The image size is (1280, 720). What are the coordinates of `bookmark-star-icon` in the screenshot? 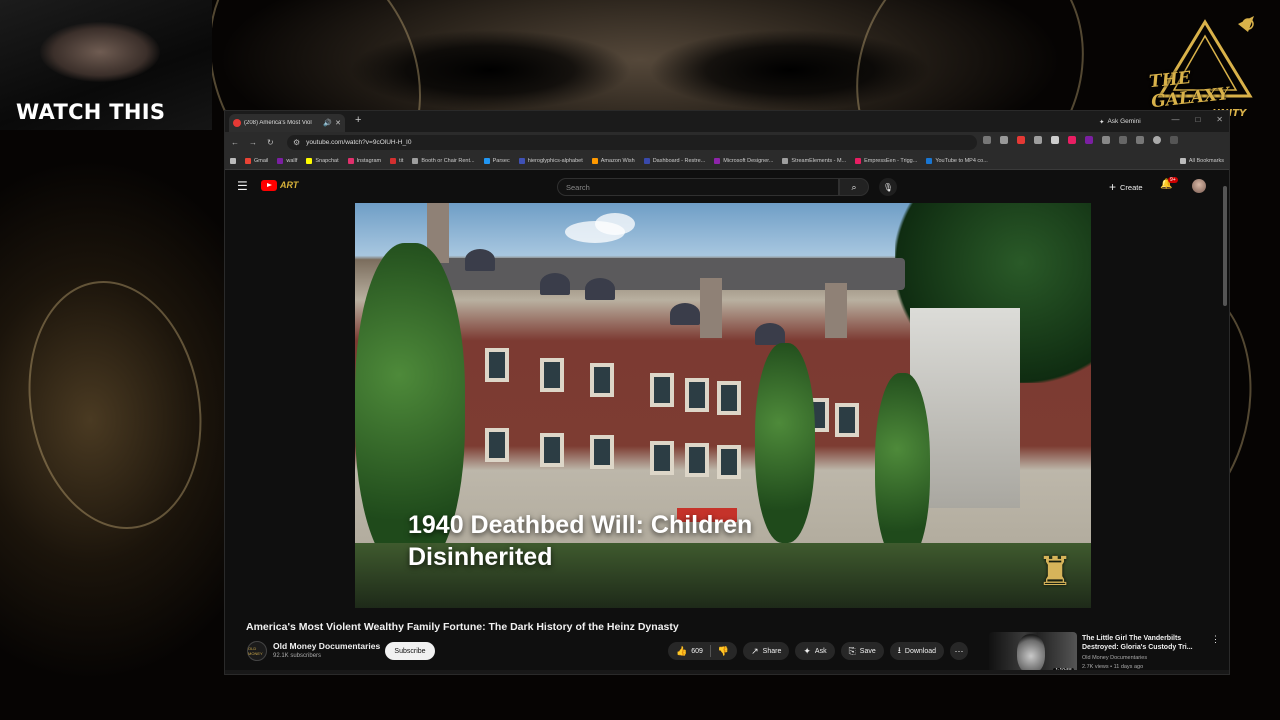 It's located at (1004, 140).